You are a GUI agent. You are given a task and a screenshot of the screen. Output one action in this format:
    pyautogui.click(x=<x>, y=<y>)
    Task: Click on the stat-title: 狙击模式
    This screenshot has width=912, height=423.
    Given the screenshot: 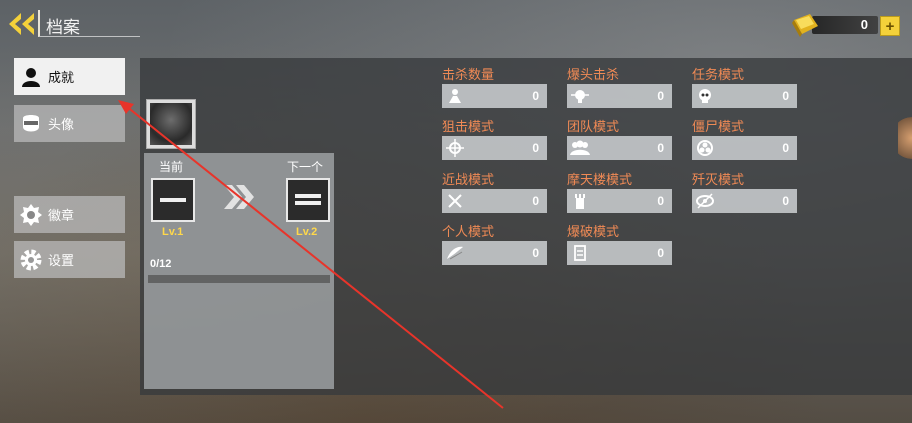 What is the action you would take?
    pyautogui.click(x=468, y=126)
    